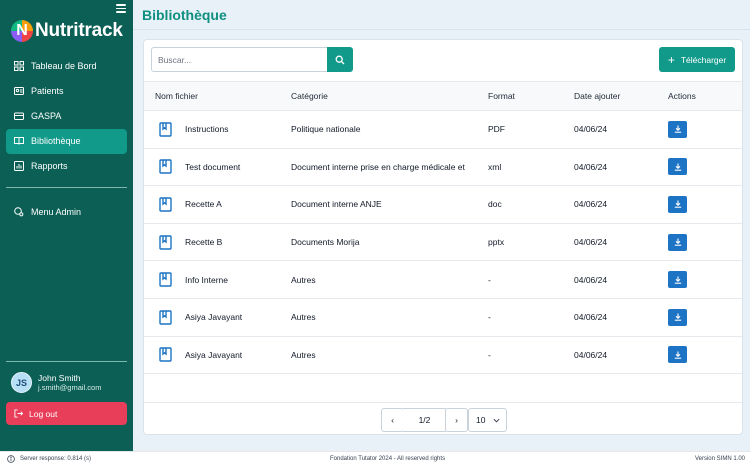 This screenshot has height=466, width=750. What do you see at coordinates (121, 8) in the screenshot?
I see `hamburger-menu-icon` at bounding box center [121, 8].